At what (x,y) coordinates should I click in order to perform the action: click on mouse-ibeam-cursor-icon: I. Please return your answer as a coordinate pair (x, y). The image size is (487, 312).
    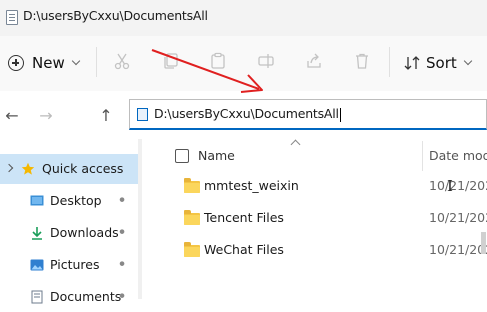
    Looking at the image, I should click on (450, 186).